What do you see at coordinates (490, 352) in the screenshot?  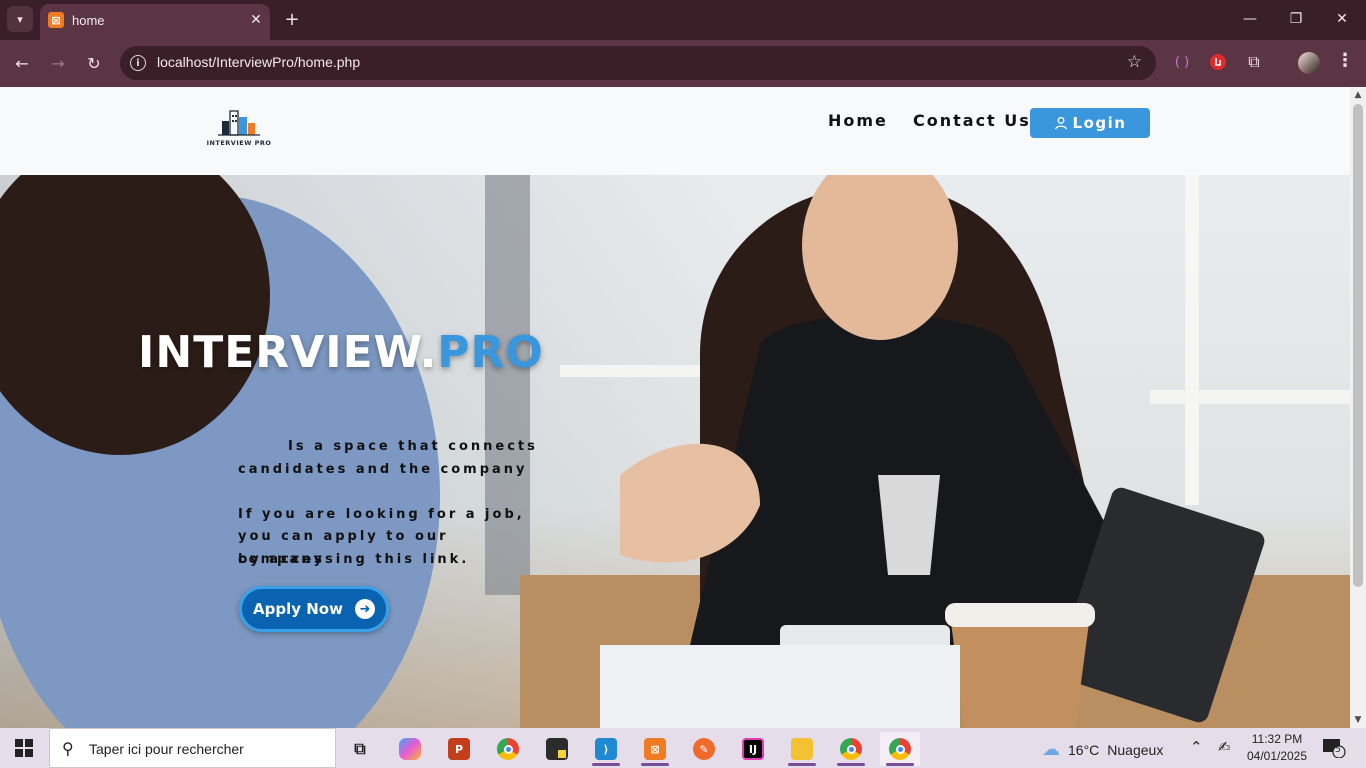 I see `hero-title-accent: PRO` at bounding box center [490, 352].